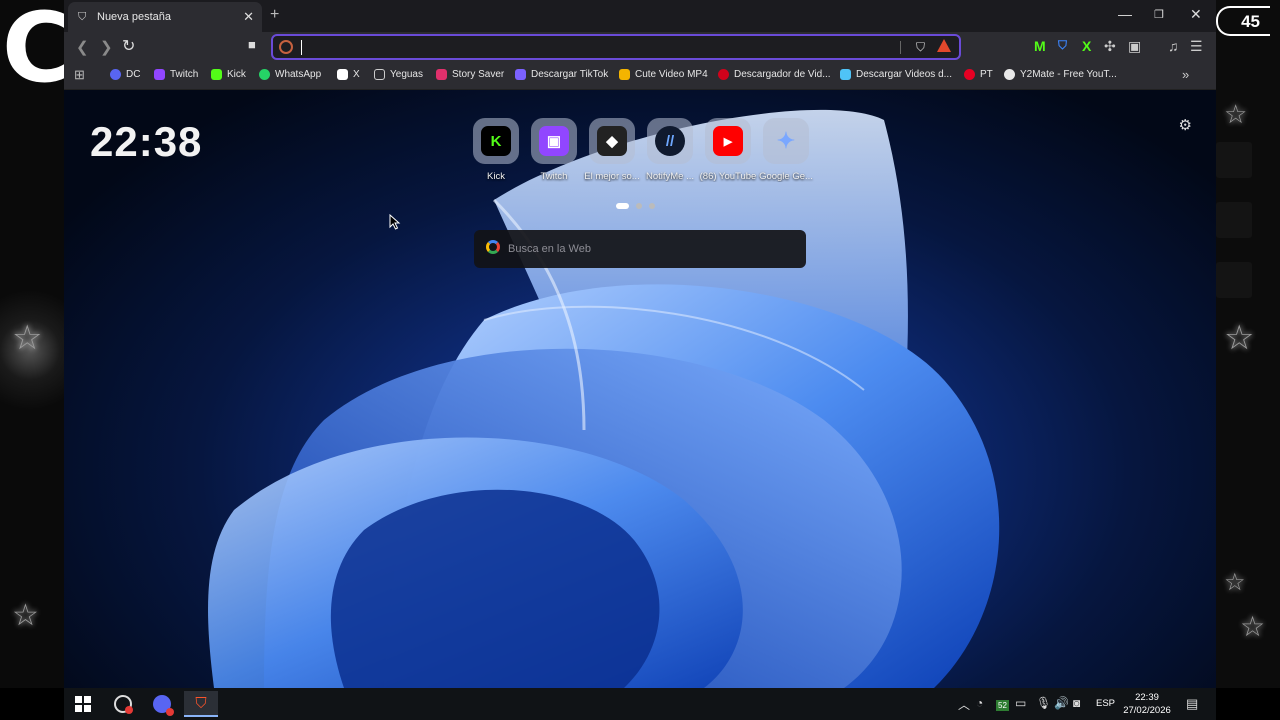  What do you see at coordinates (1248, 704) in the screenshot?
I see `overlay-bottom-right` at bounding box center [1248, 704].